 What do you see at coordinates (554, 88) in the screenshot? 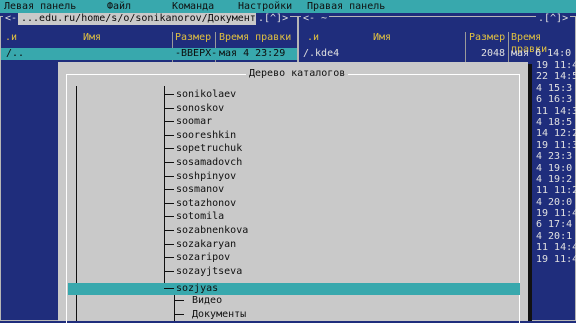
I see `time-cell: 4 15:3` at bounding box center [554, 88].